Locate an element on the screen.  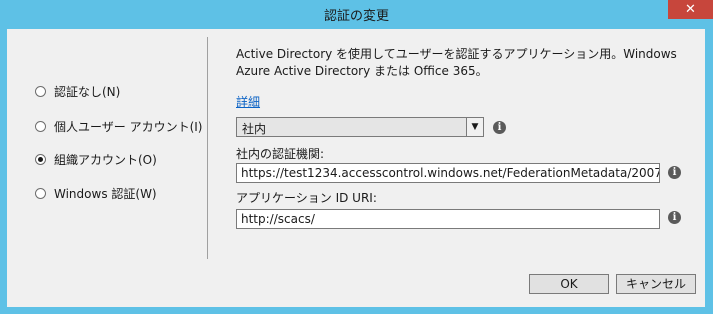
radio-no-auth: 認証なし(N) is located at coordinates (77, 91).